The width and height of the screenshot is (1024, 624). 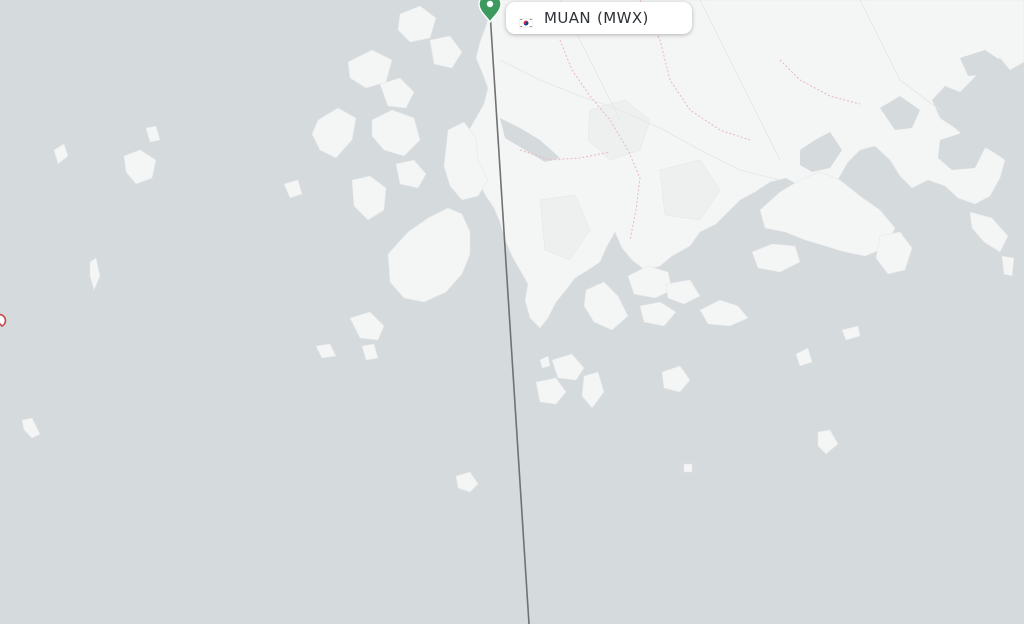 I want to click on south-korea-flag-icon, so click(x=526, y=21).